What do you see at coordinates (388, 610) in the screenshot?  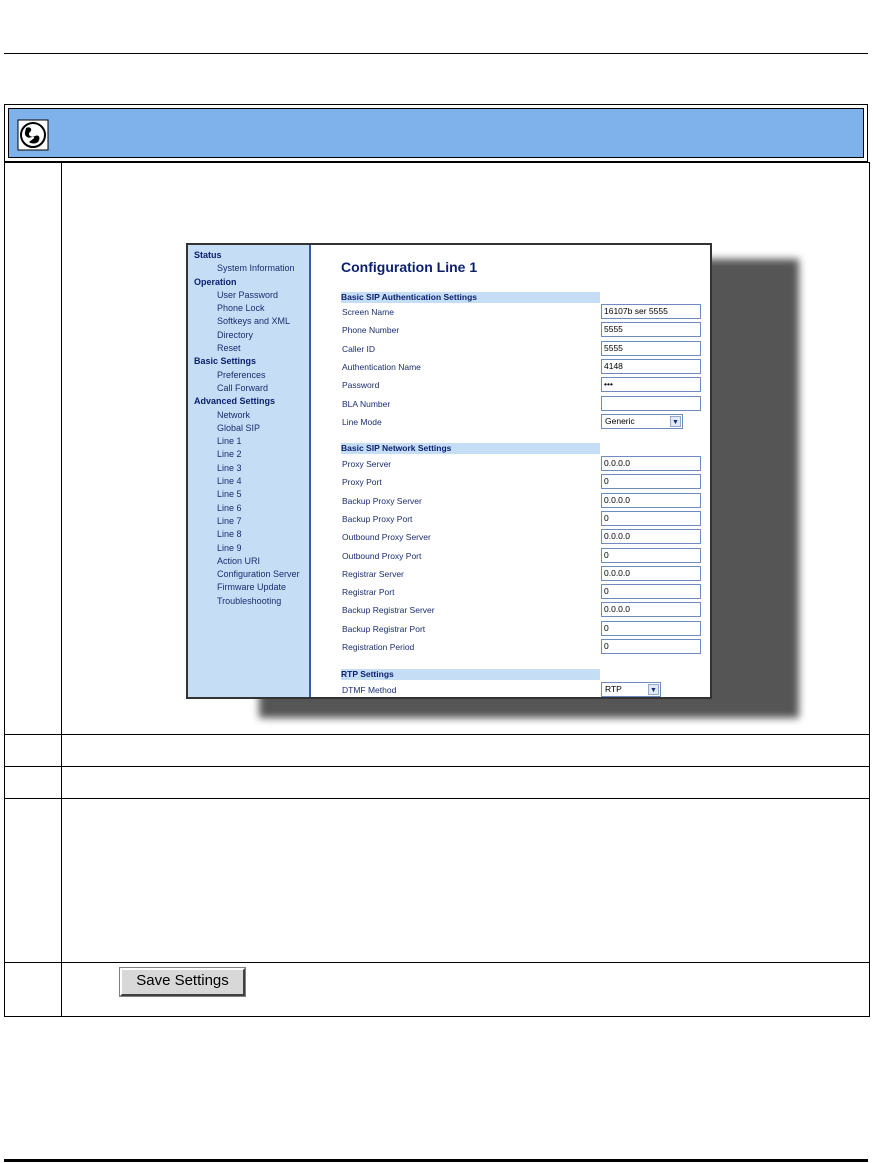 I see `setting-label: Backup Registrar Server` at bounding box center [388, 610].